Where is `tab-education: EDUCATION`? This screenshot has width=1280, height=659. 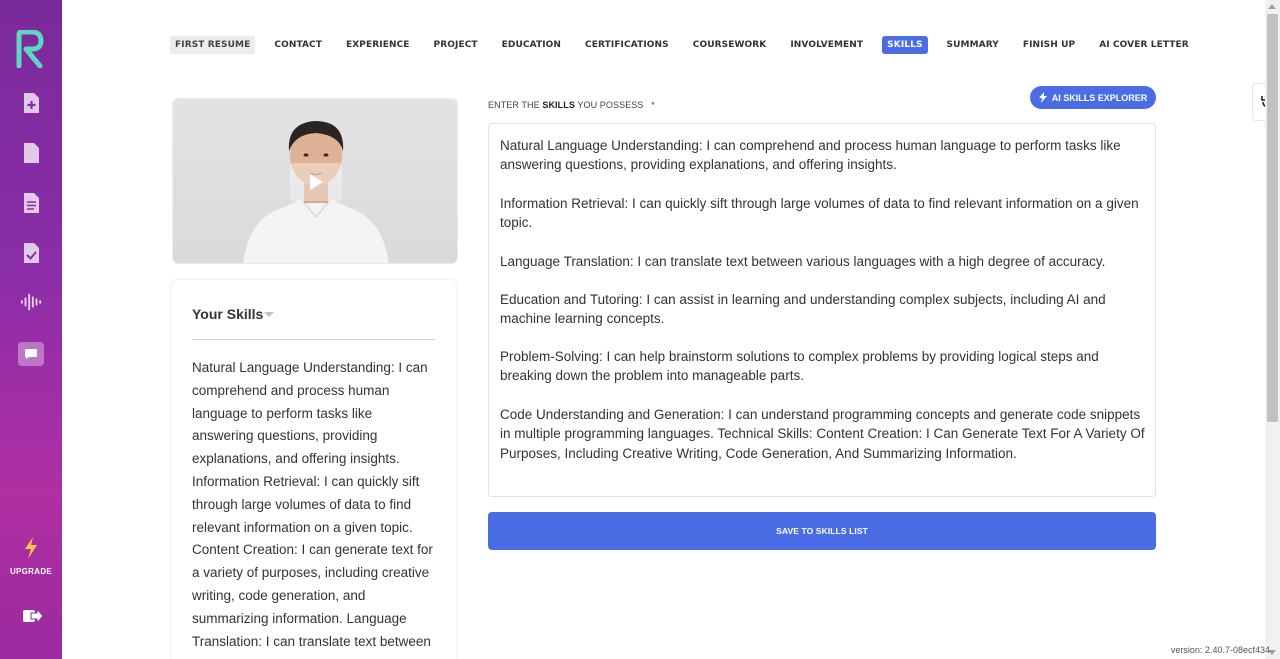
tab-education: EDUCATION is located at coordinates (531, 45).